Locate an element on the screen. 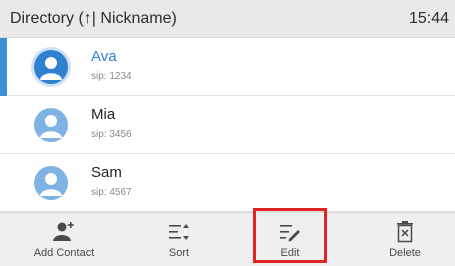 The image size is (455, 266). delete-icon is located at coordinates (405, 232).